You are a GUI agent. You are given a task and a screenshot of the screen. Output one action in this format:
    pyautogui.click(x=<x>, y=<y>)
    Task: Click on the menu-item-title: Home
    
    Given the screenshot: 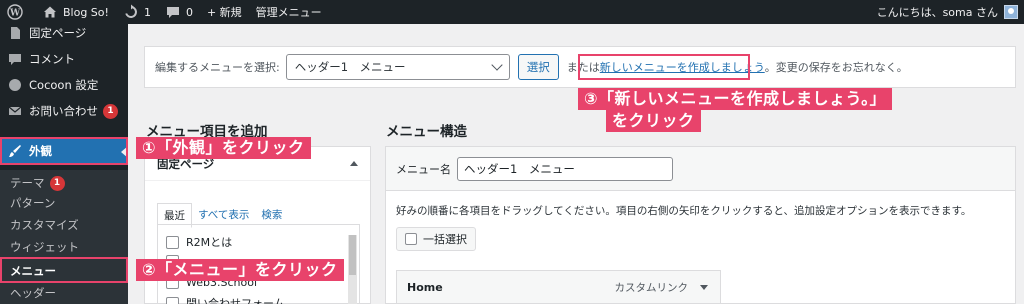 What is the action you would take?
    pyautogui.click(x=425, y=287)
    